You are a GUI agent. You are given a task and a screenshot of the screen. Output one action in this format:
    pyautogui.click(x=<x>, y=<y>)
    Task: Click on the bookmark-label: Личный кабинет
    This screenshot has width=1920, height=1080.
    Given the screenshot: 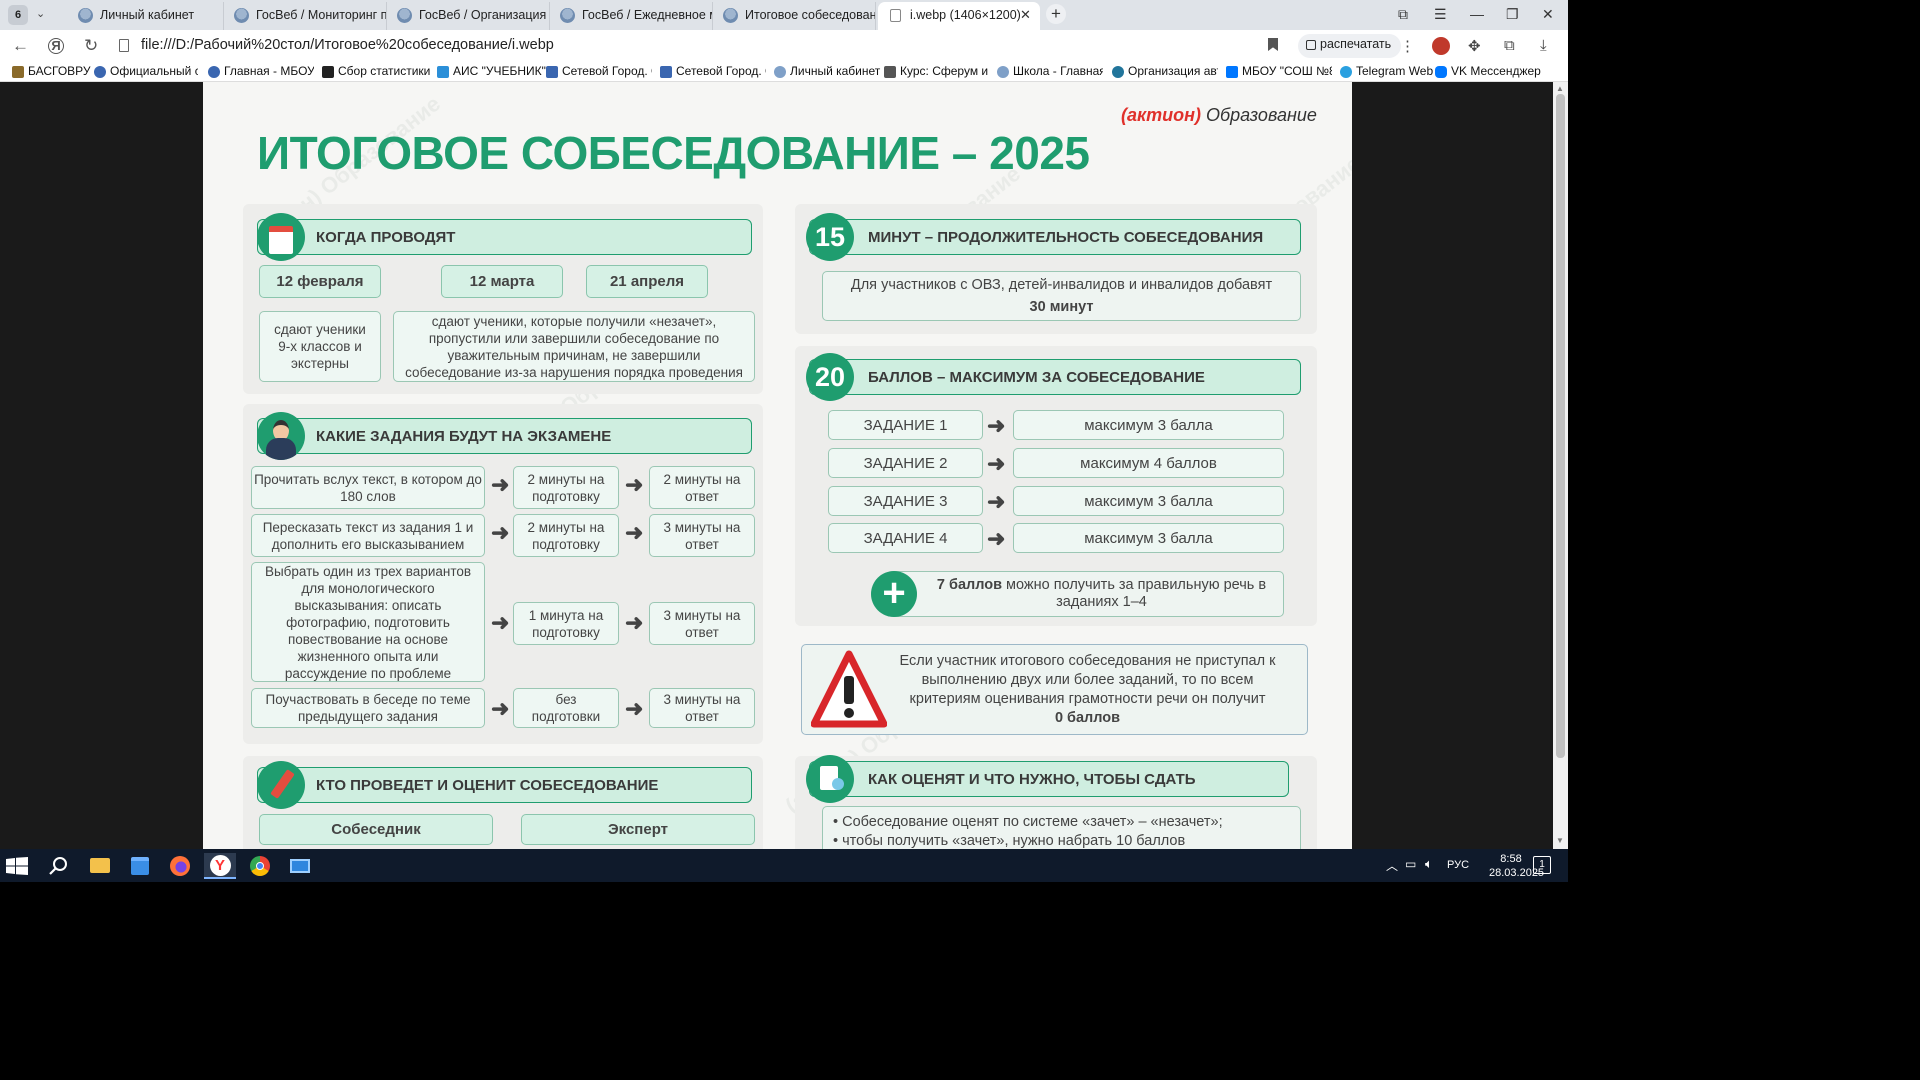 What is the action you would take?
    pyautogui.click(x=835, y=71)
    